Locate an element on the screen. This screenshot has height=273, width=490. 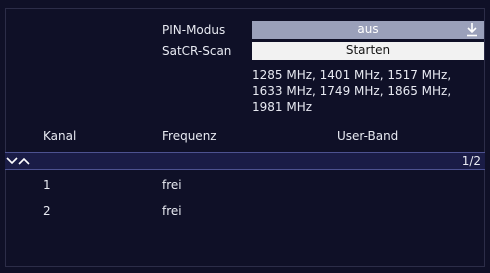
list-navigation-bar: 1/2 is located at coordinates (245, 161).